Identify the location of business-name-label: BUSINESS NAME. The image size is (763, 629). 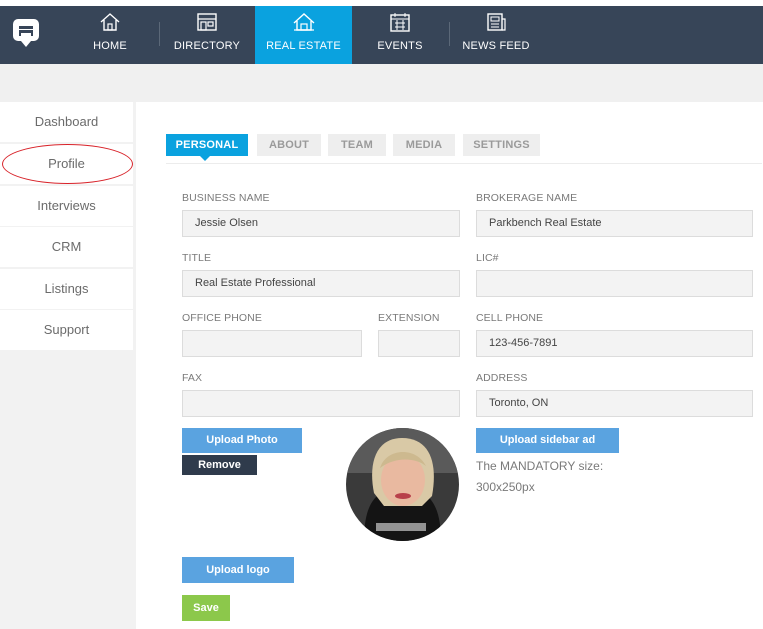
(226, 198).